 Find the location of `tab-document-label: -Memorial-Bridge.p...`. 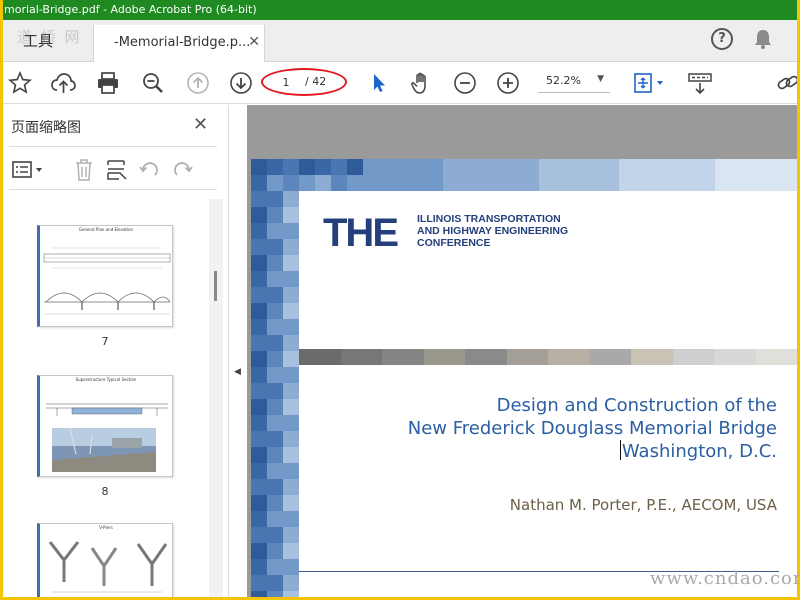

tab-document-label: -Memorial-Bridge.p... is located at coordinates (182, 42).